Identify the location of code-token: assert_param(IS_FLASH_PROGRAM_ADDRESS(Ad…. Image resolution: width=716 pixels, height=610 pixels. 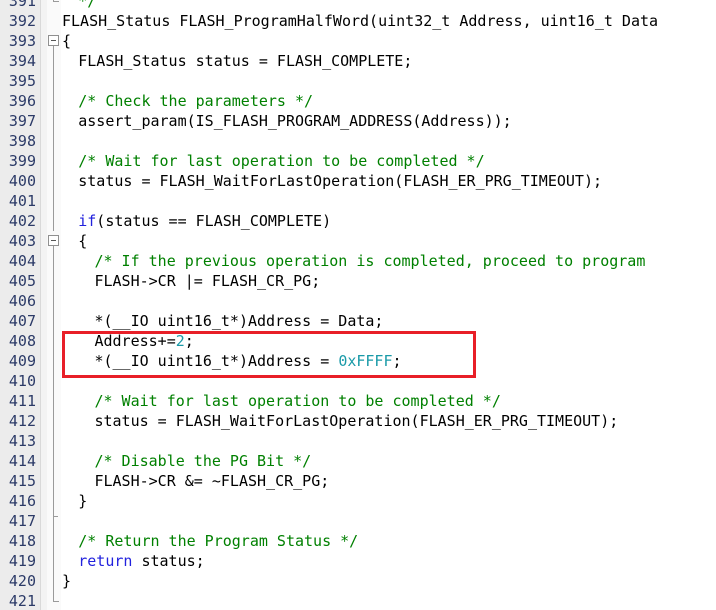
(295, 121).